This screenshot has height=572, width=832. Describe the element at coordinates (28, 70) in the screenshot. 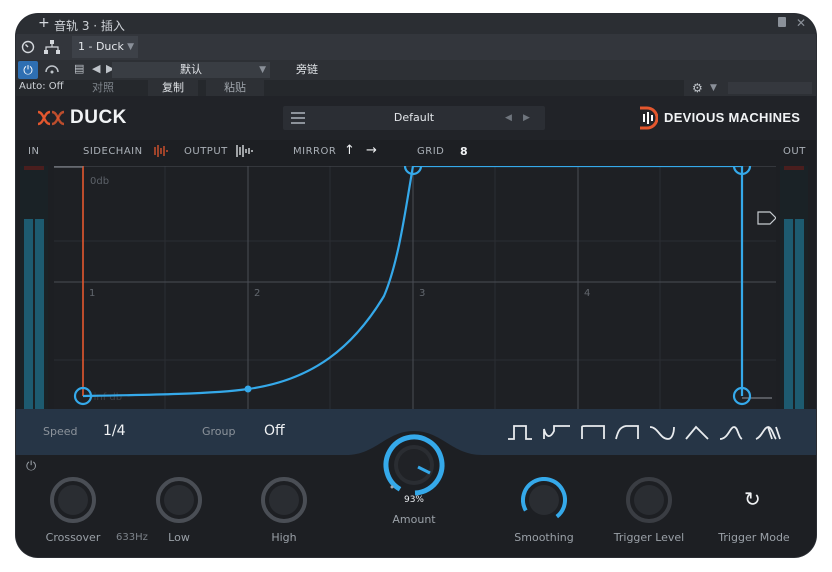

I see `power-button: ⏻` at that location.